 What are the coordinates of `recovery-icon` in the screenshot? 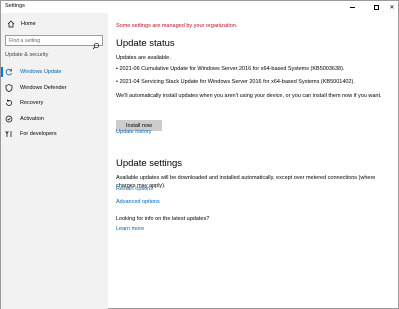 It's located at (9, 103).